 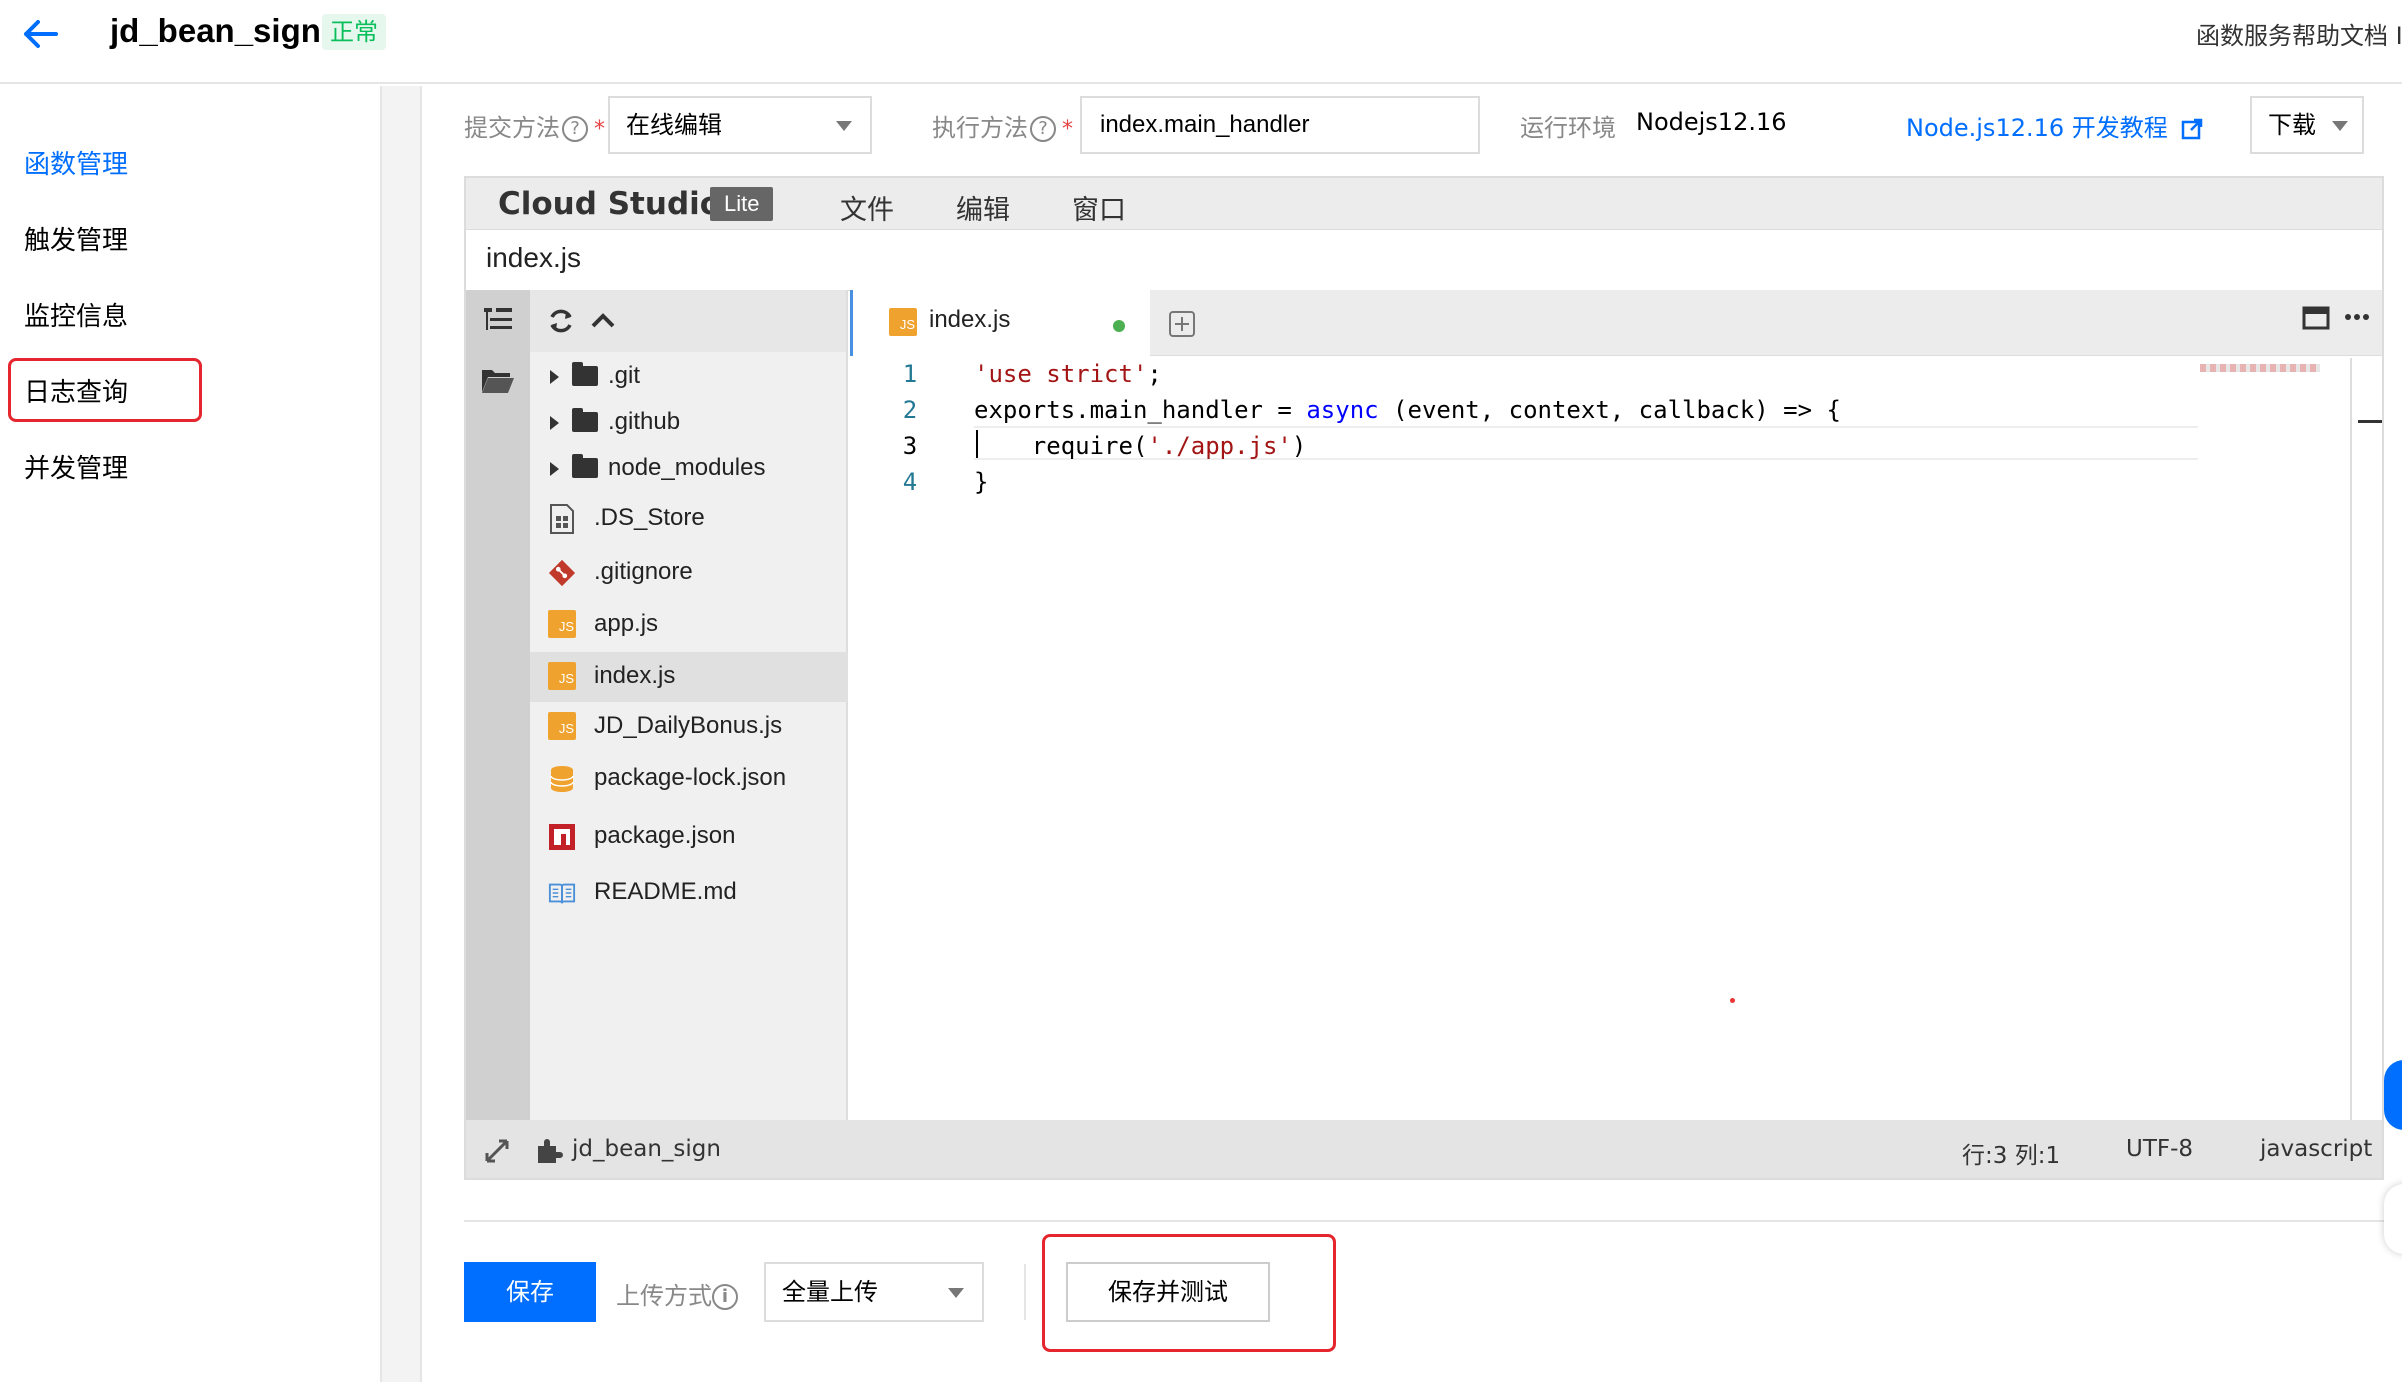 What do you see at coordinates (1219, 446) in the screenshot?
I see `code-token-string: './app.js'` at bounding box center [1219, 446].